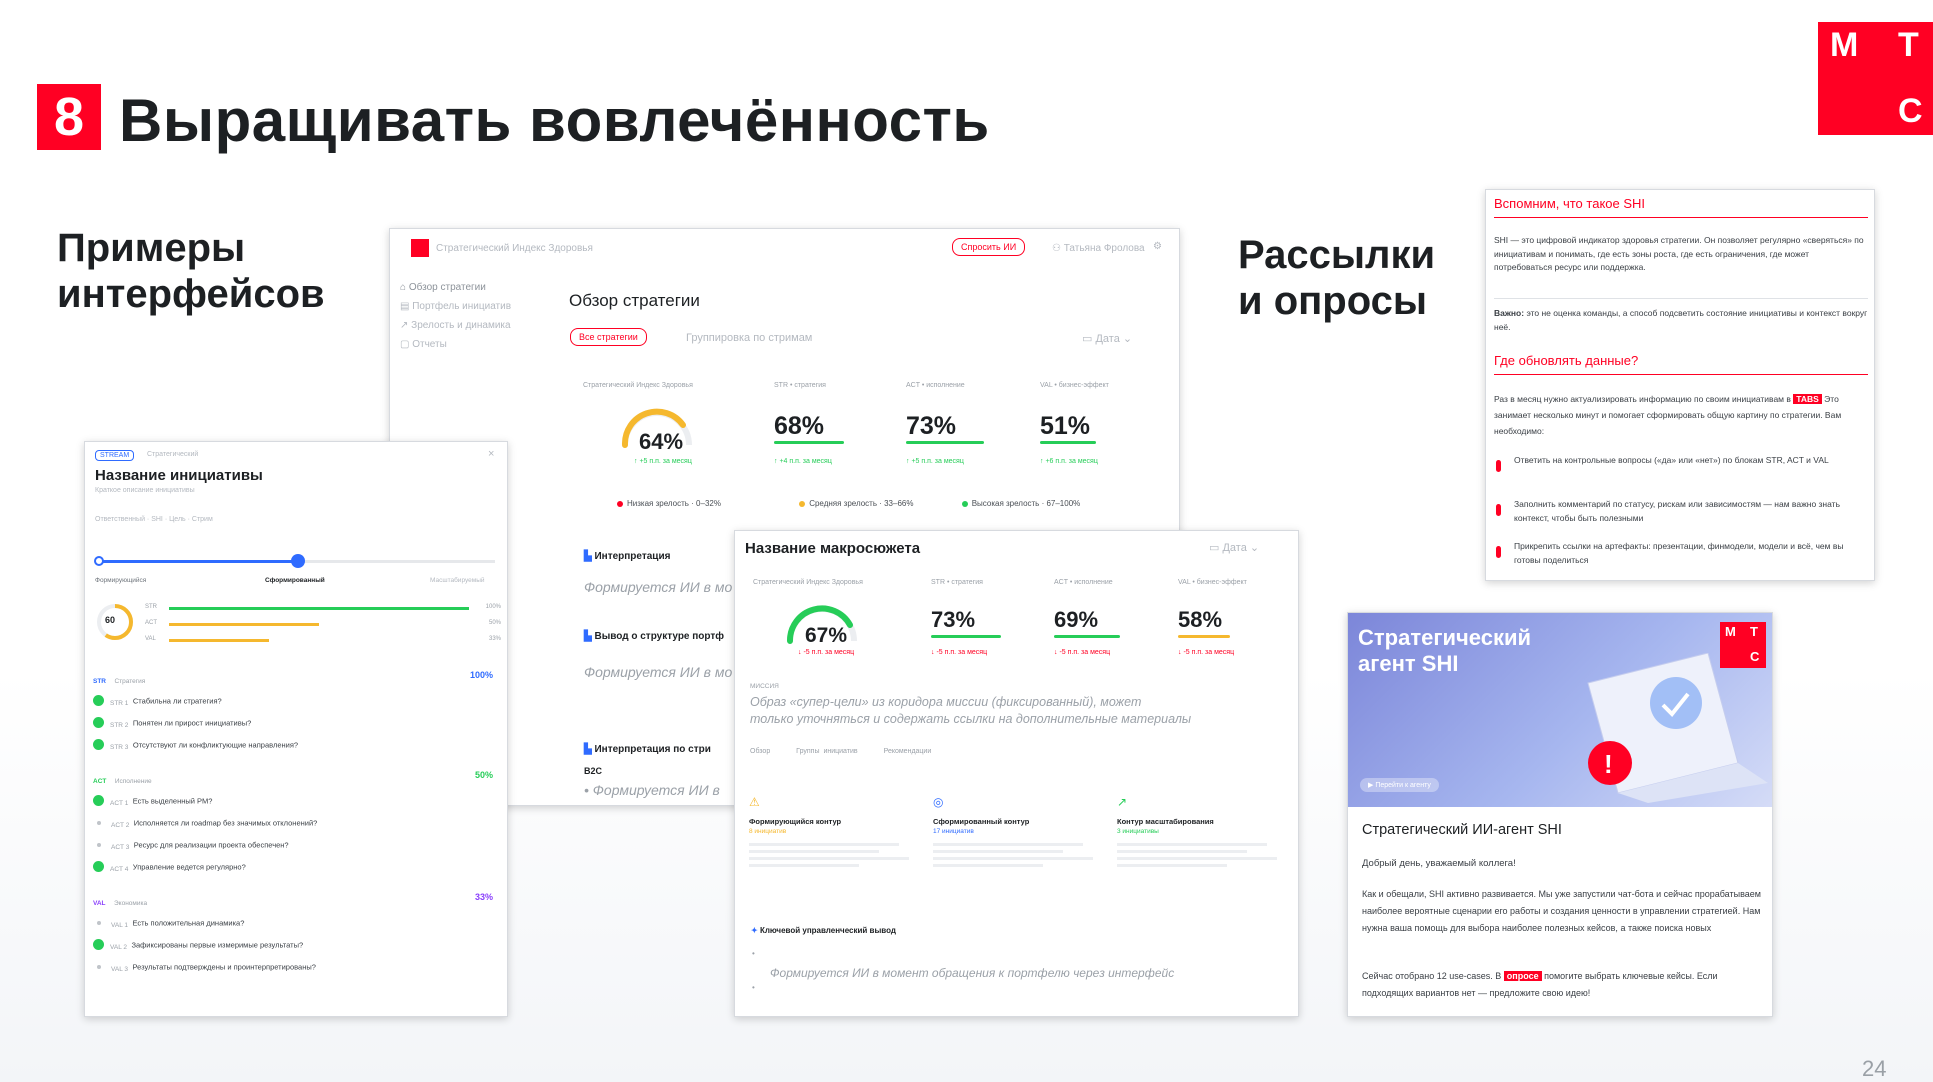 The height and width of the screenshot is (1082, 1933). Describe the element at coordinates (99, 561) in the screenshot. I see `slider-start-handle` at that location.